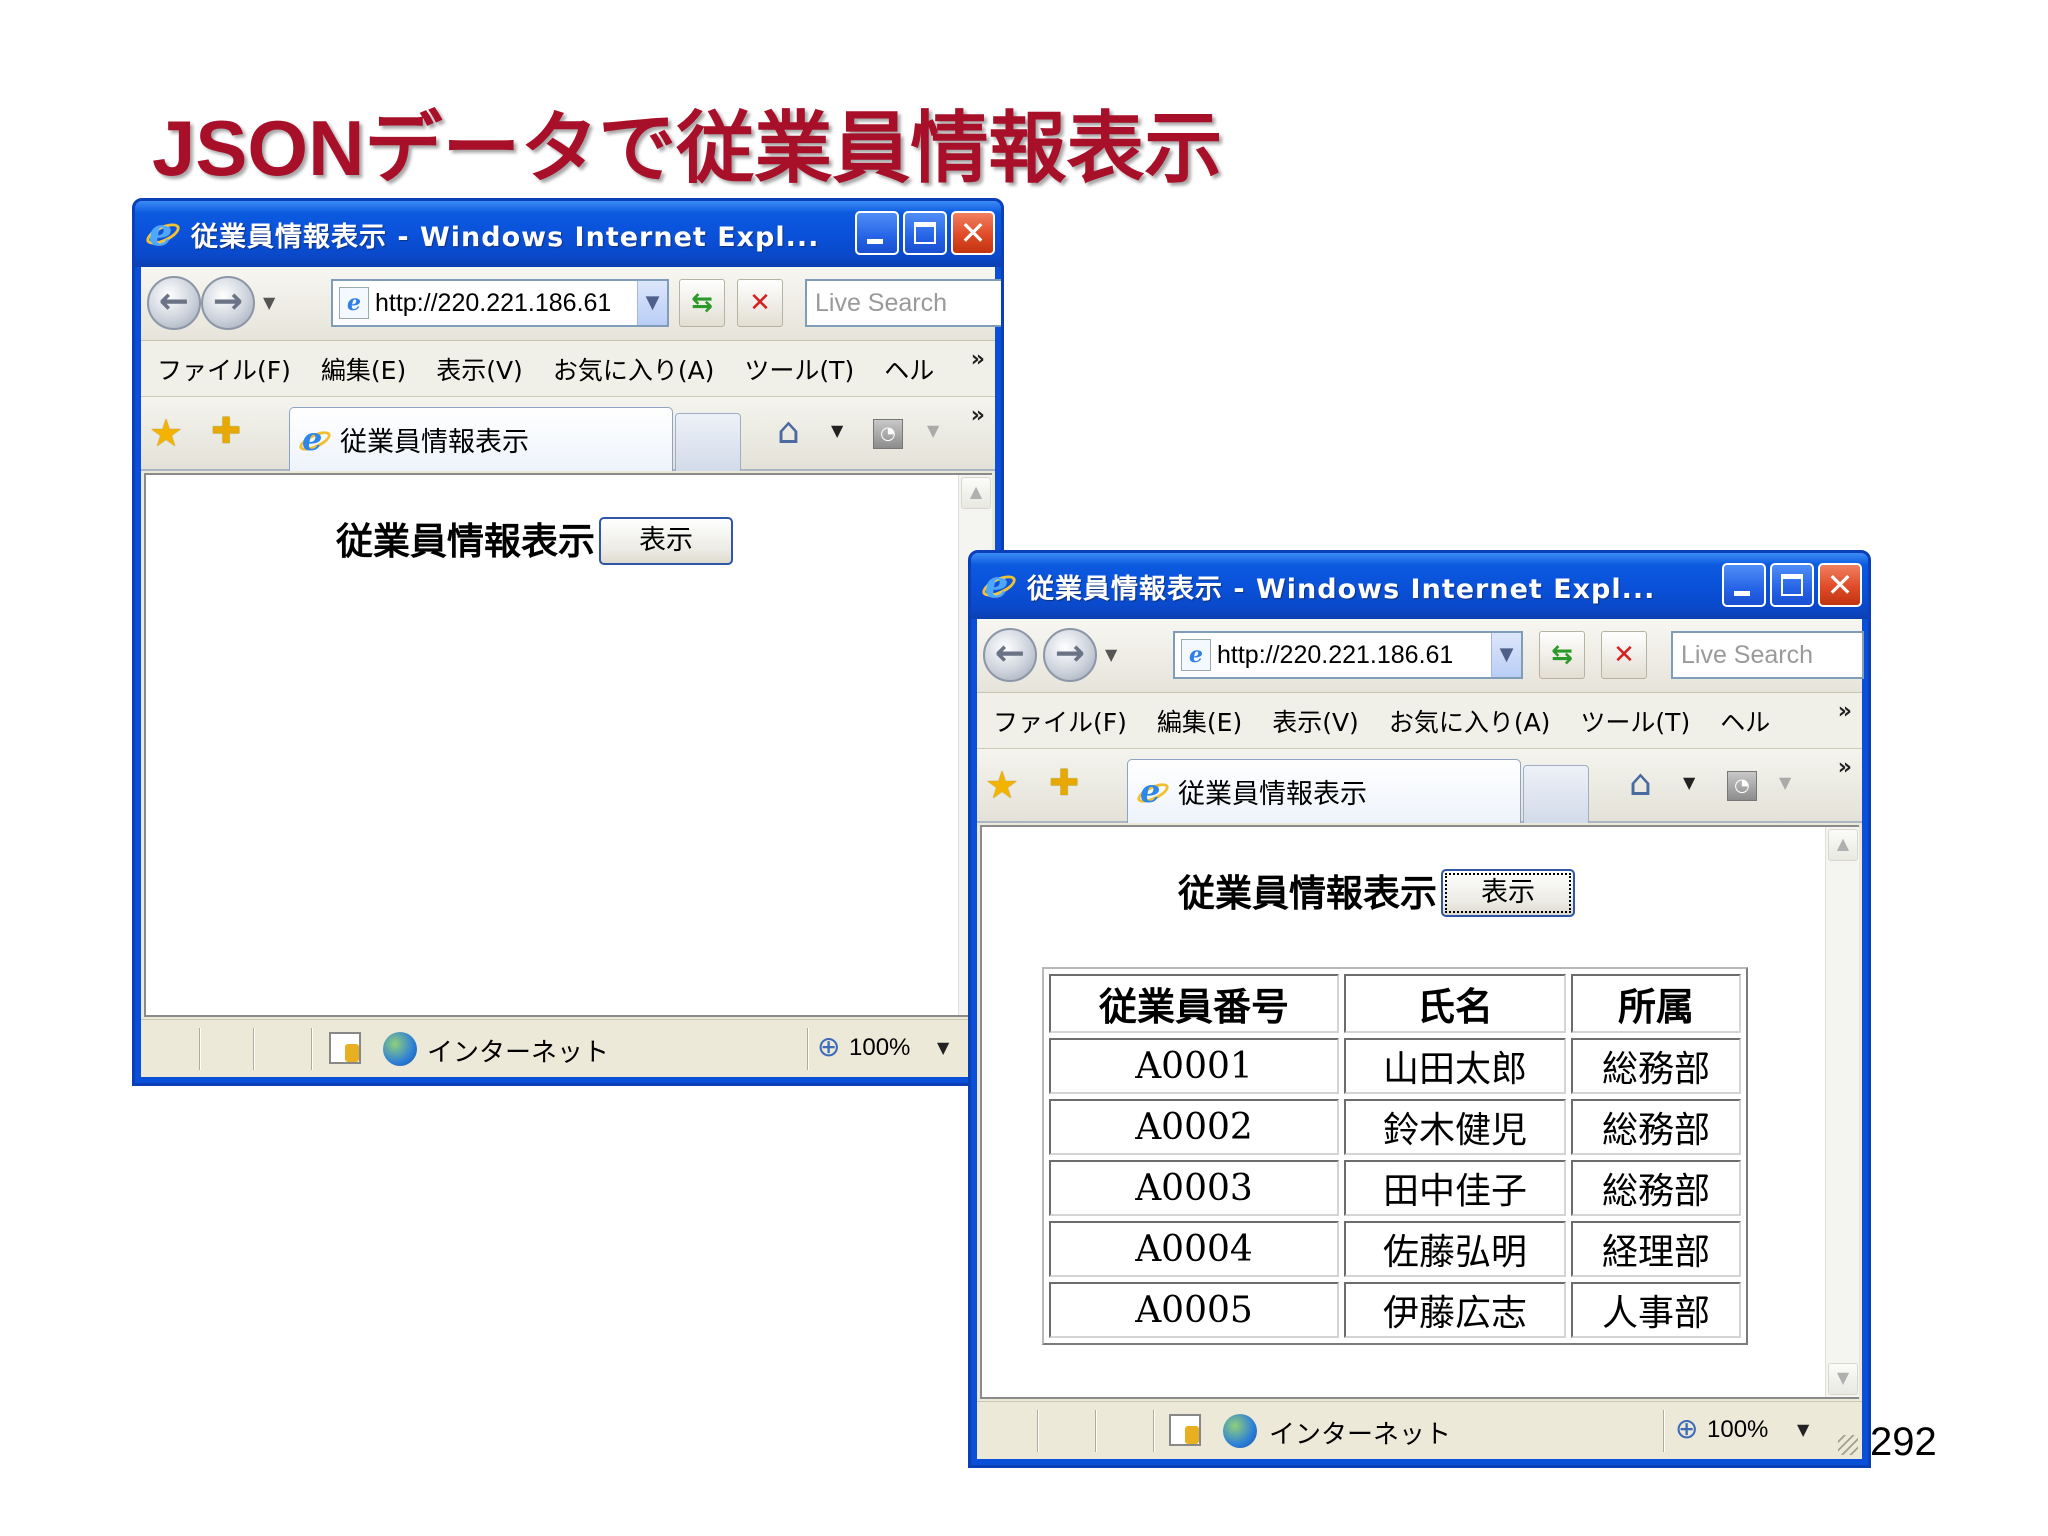 This screenshot has height=1536, width=2048. What do you see at coordinates (1843, 1379) in the screenshot?
I see `scroll-down-button: ▼` at bounding box center [1843, 1379].